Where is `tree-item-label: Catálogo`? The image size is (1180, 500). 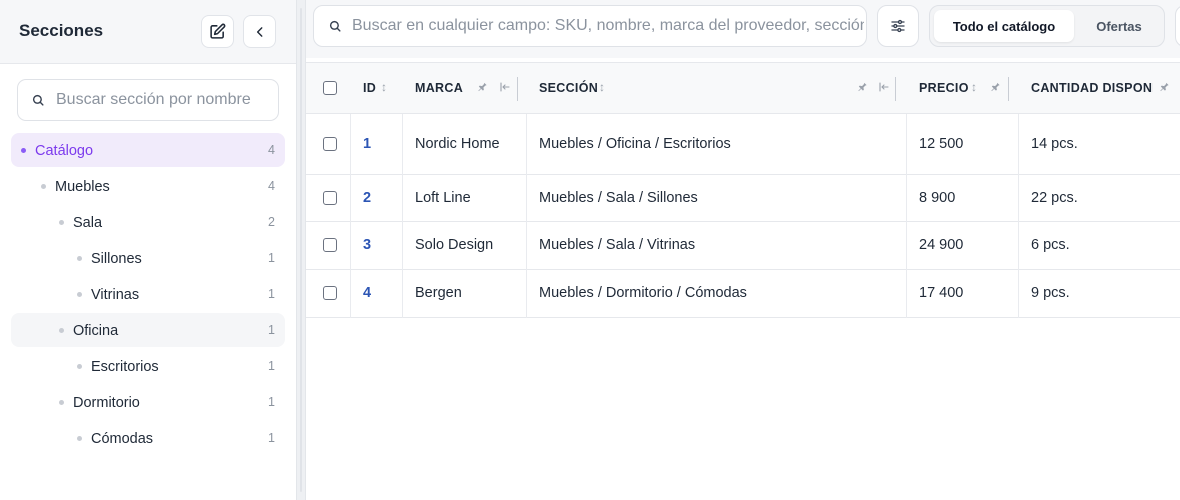 tree-item-label: Catálogo is located at coordinates (64, 151).